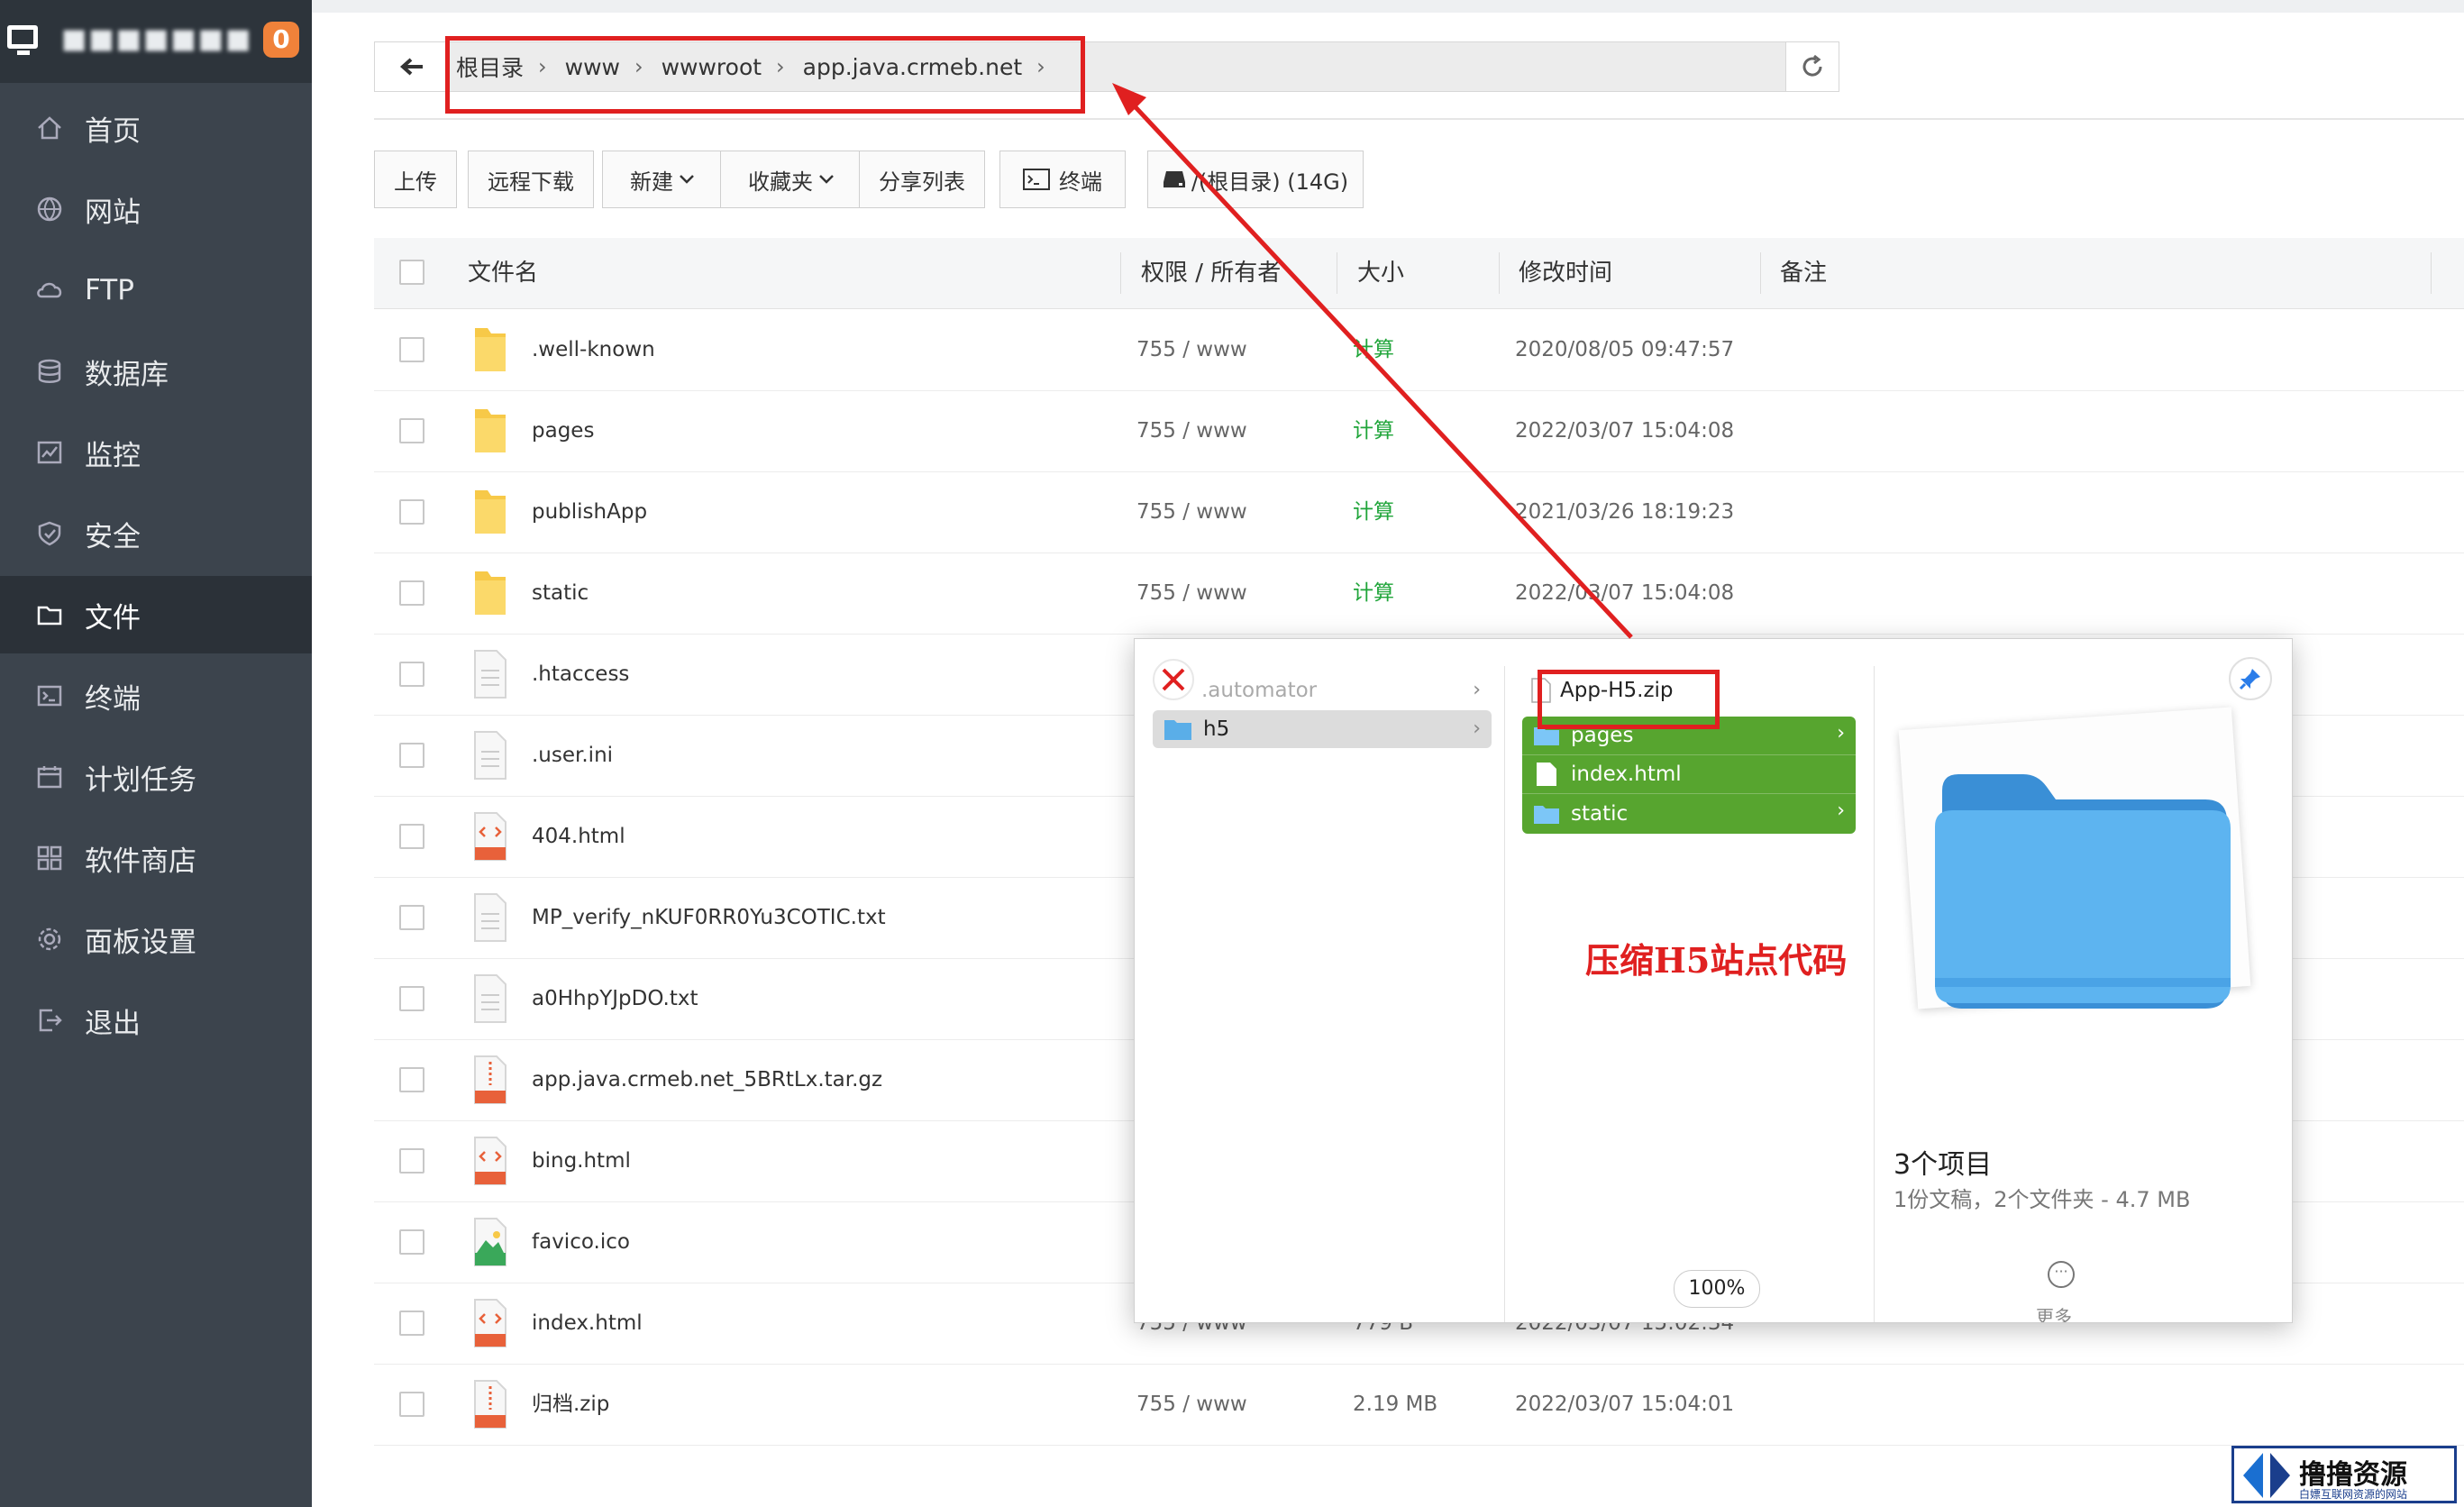 This screenshot has width=2464, height=1507. I want to click on watermark-subtitle: 白嫖互联网资源的网站, so click(2353, 1494).